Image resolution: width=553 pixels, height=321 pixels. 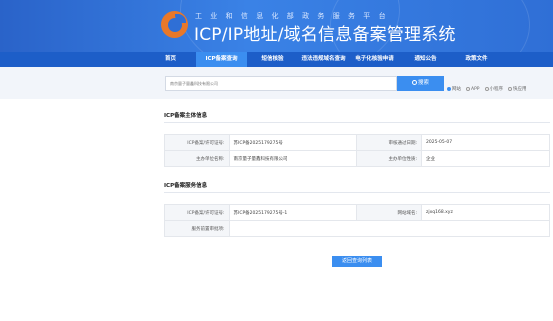 I want to click on field-label: 服务前置审批项:, so click(x=197, y=228).